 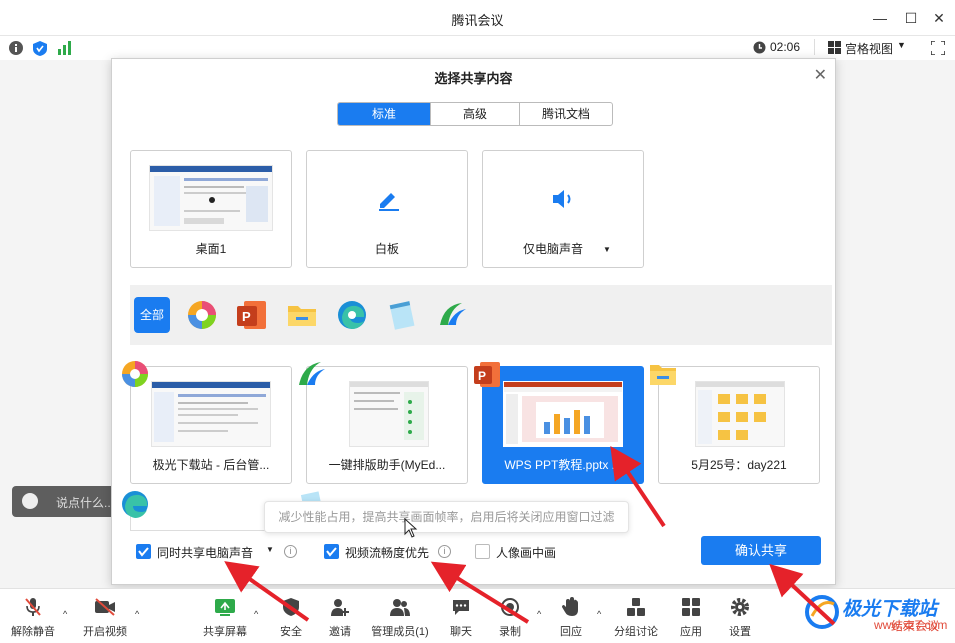 What do you see at coordinates (302, 315) in the screenshot?
I see `folder-app-icon` at bounding box center [302, 315].